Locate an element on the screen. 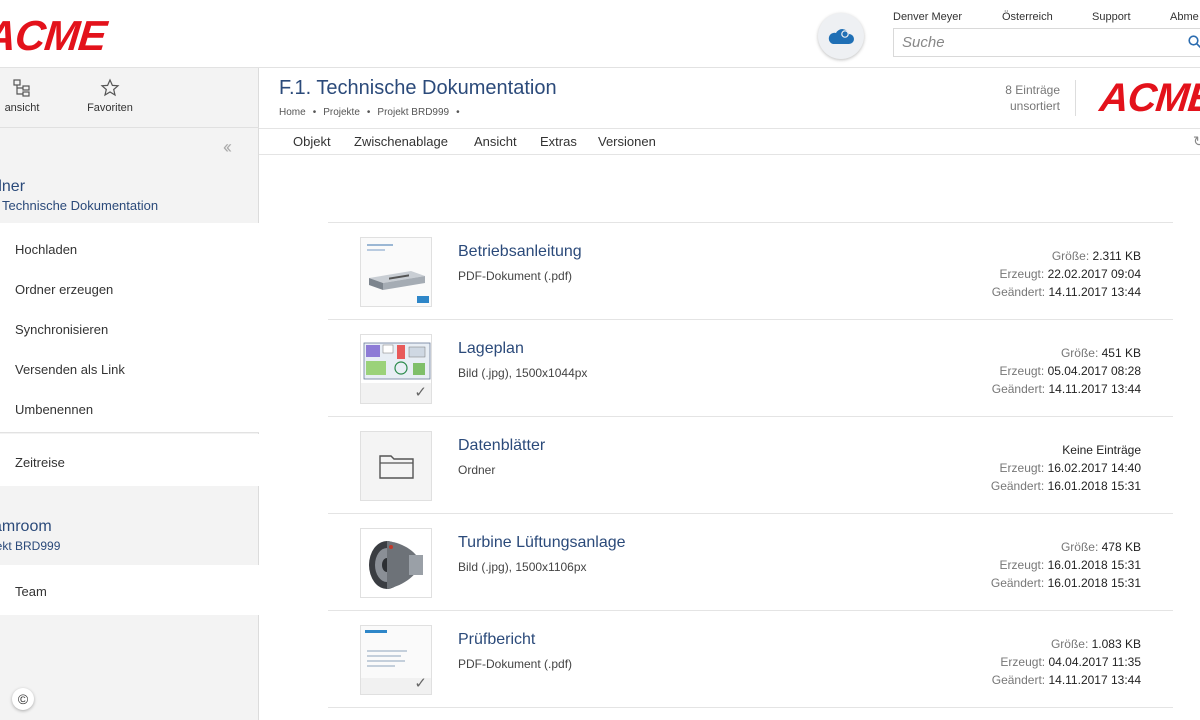  page-title: F.1. Technische Dokumentation is located at coordinates (418, 88).